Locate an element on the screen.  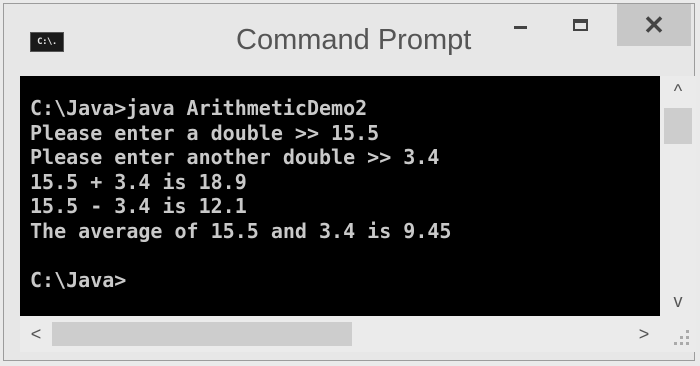
console-line: The average of 15.5 and 3.4 is 9.45 is located at coordinates (241, 230).